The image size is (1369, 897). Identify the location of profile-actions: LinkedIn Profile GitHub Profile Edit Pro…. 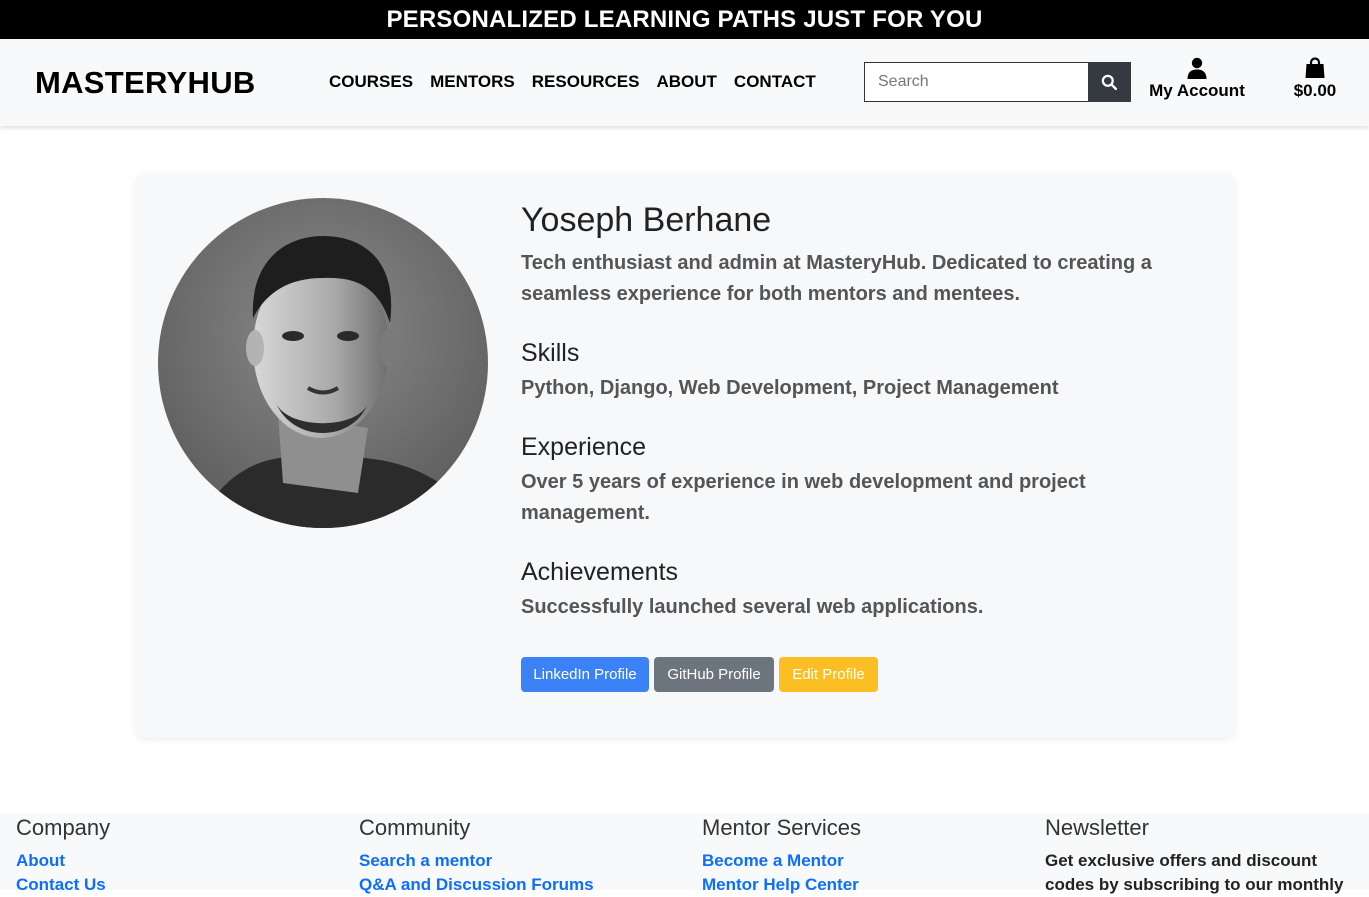
(861, 674).